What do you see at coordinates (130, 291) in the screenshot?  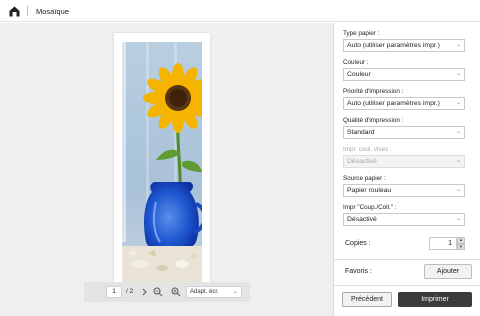 I see `page-total: / 2` at bounding box center [130, 291].